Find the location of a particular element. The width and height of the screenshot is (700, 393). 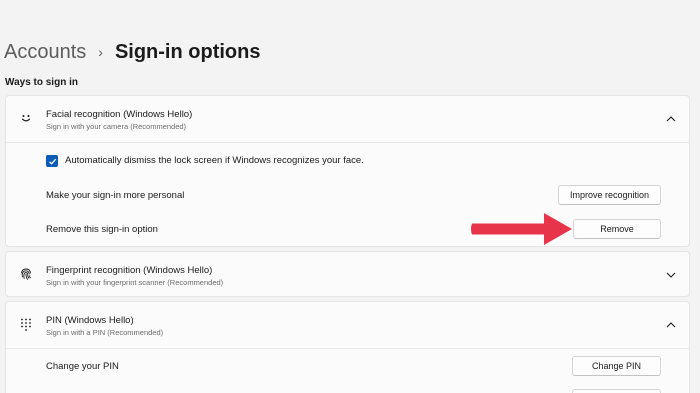

fingerprint-recognition-title: Fingerprint recognition (Windows Hello) is located at coordinates (129, 270).